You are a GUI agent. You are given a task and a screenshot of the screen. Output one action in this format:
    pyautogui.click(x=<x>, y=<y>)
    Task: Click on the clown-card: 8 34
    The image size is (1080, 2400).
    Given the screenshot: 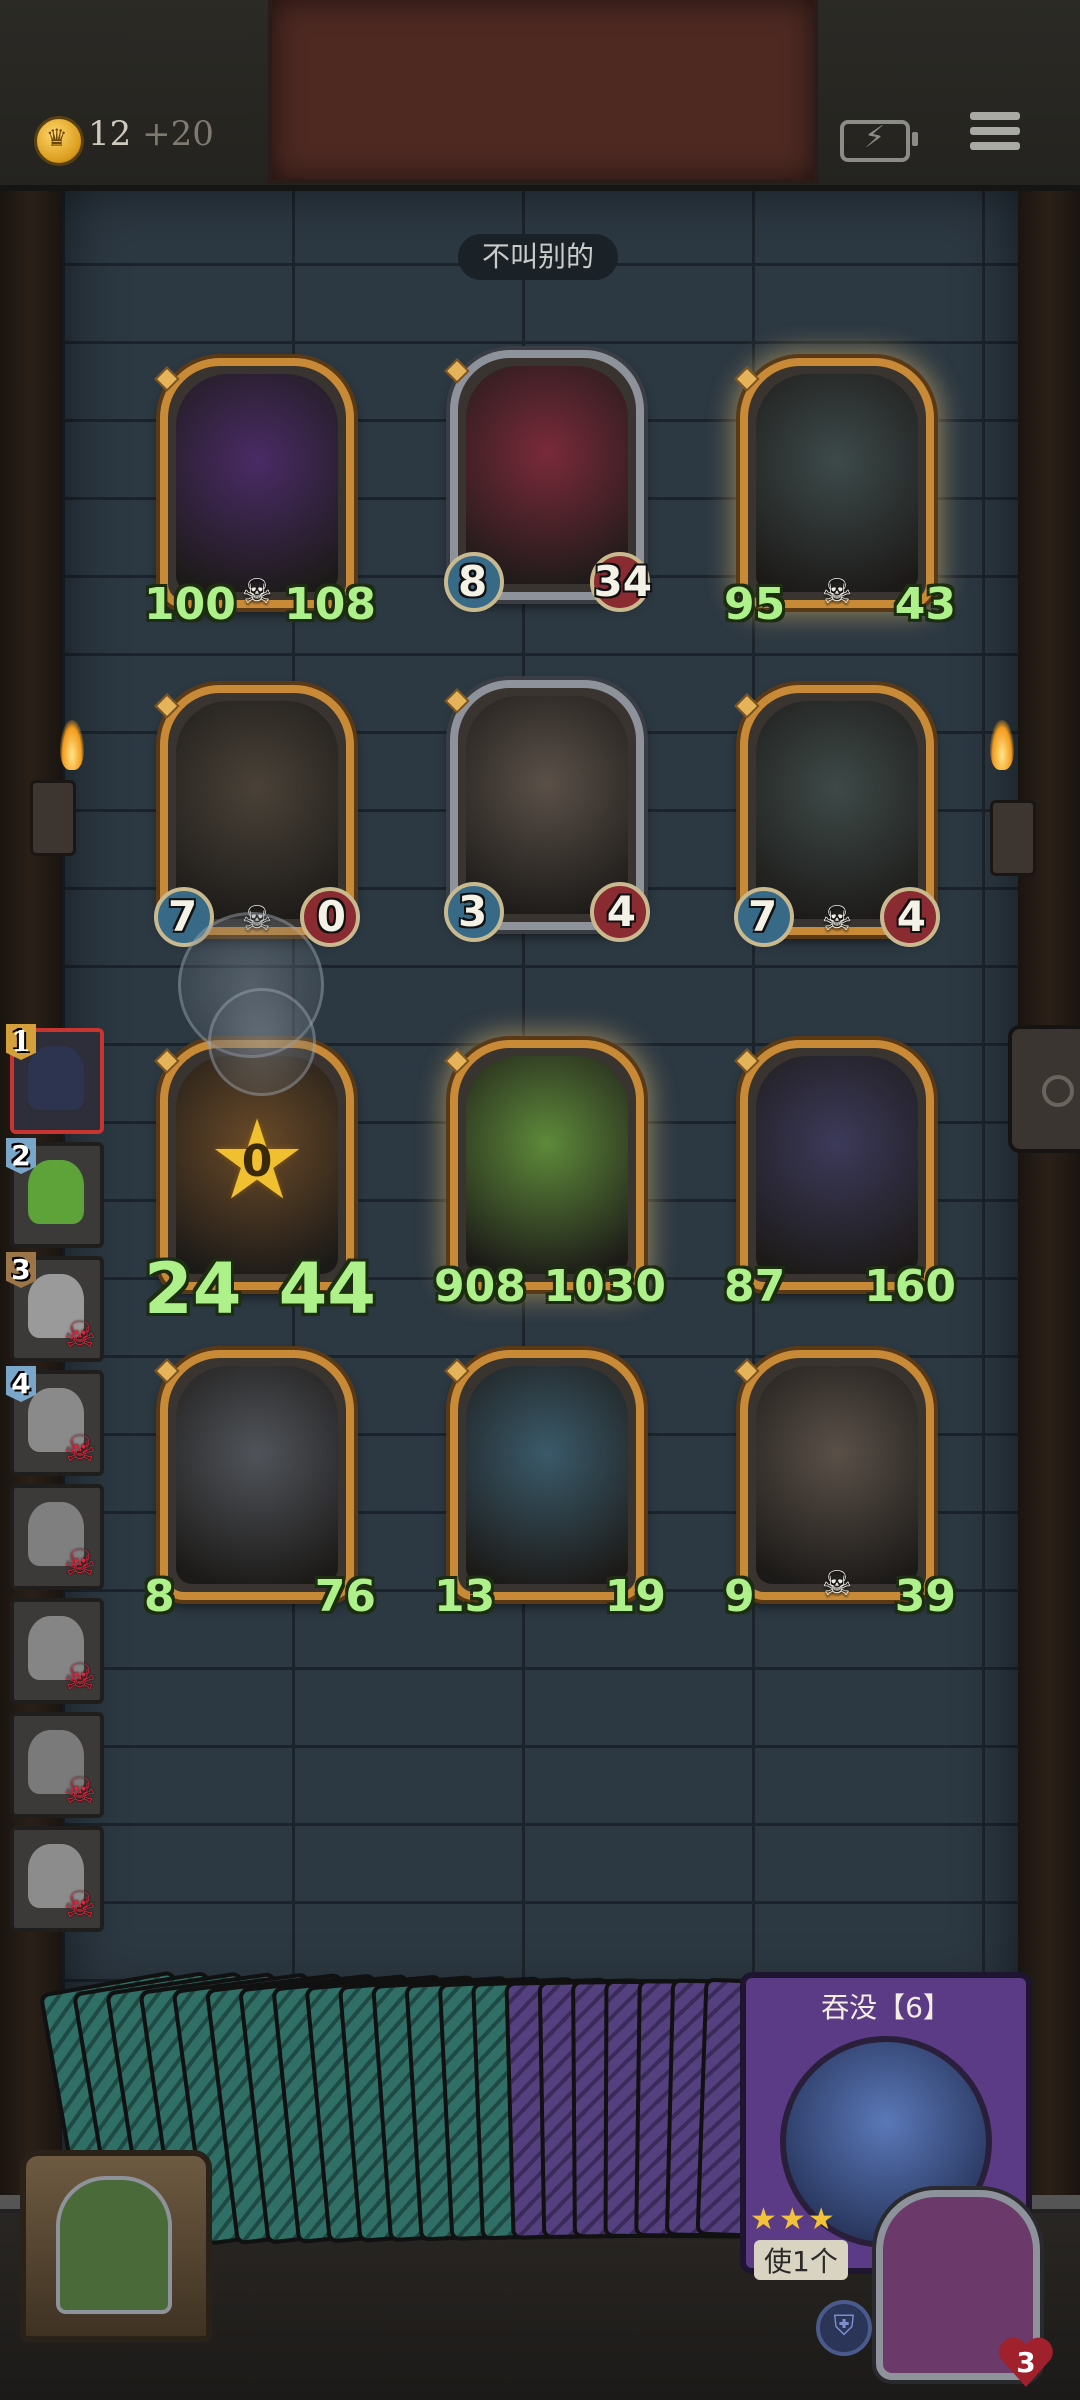 What is the action you would take?
    pyautogui.click(x=548, y=481)
    